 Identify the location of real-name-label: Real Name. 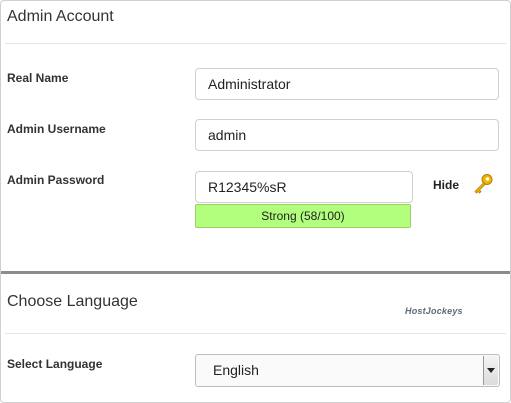
(38, 78).